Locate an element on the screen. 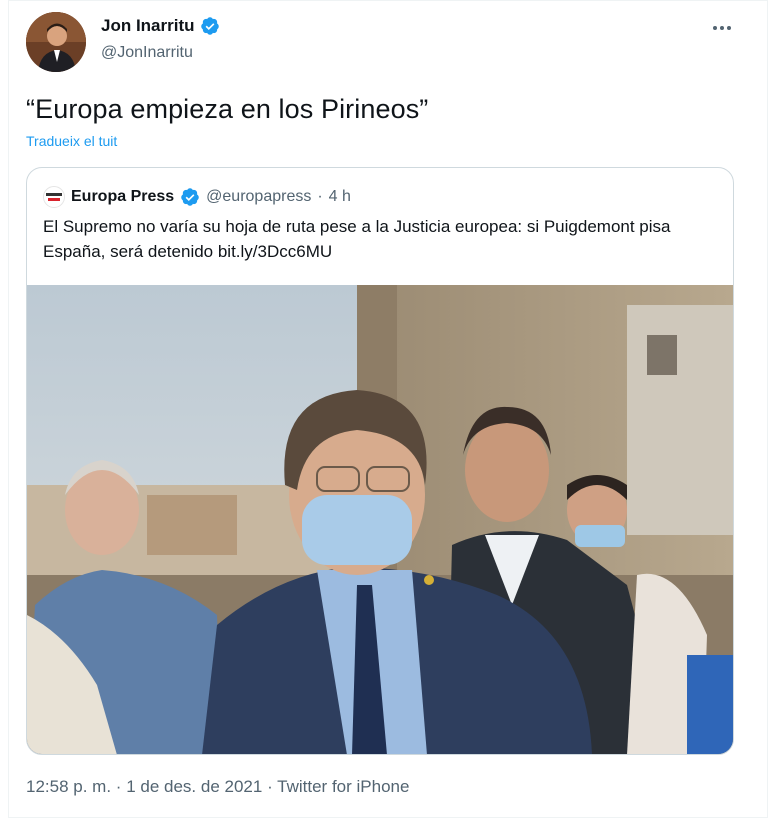 The image size is (783, 818). europa-press-logo-icon is located at coordinates (54, 197).